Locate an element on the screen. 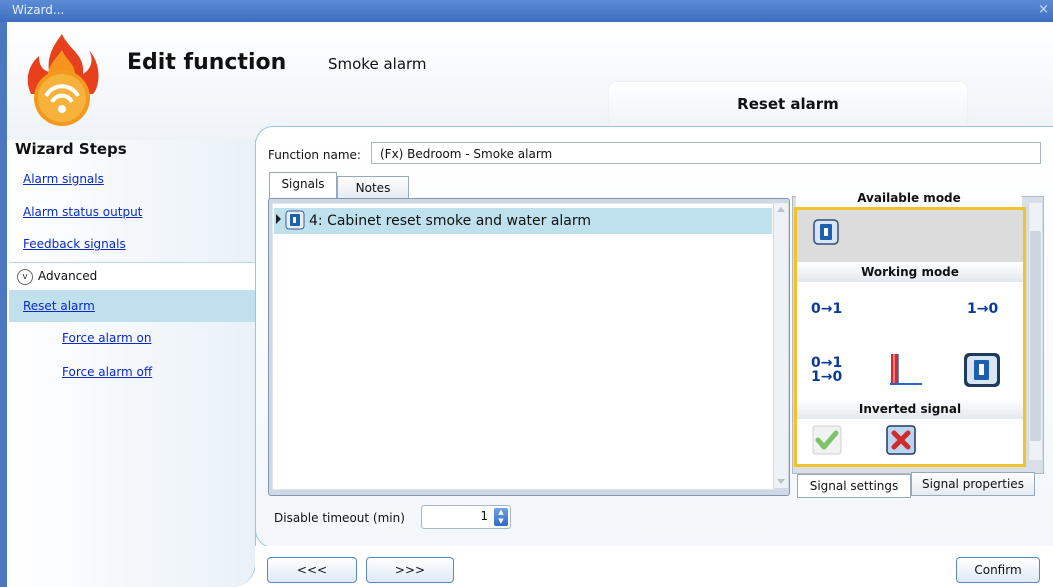 This screenshot has width=1053, height=587. disable-timeout-label: Disable timeout (min) is located at coordinates (339, 518).